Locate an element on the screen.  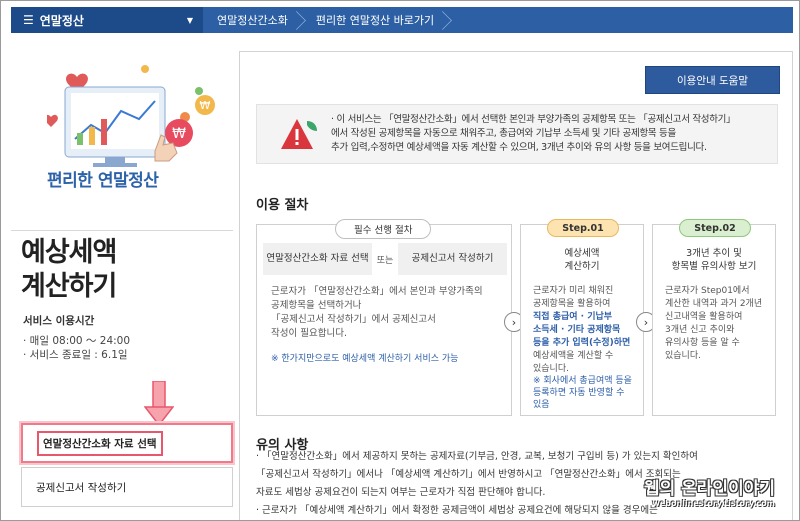
description-line: 작성이 필요합니다. is located at coordinates (309, 333).